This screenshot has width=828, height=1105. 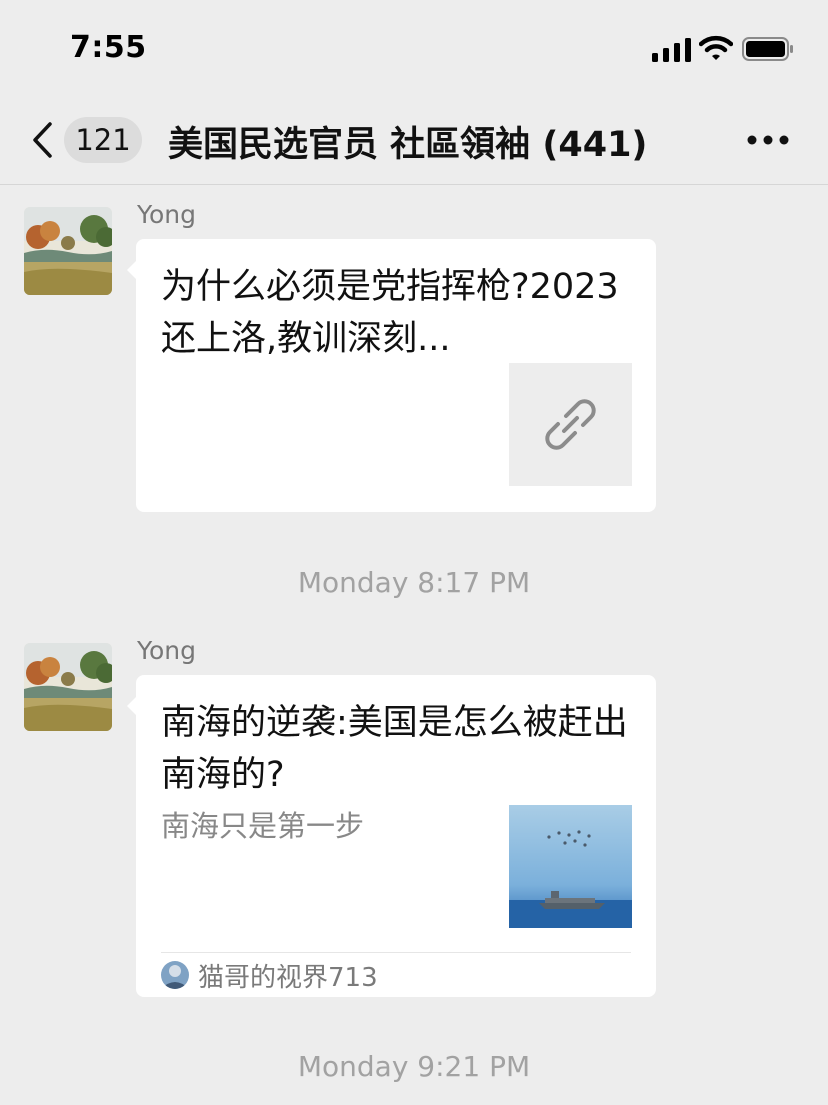 What do you see at coordinates (42, 140) in the screenshot?
I see `chevron-left-icon` at bounding box center [42, 140].